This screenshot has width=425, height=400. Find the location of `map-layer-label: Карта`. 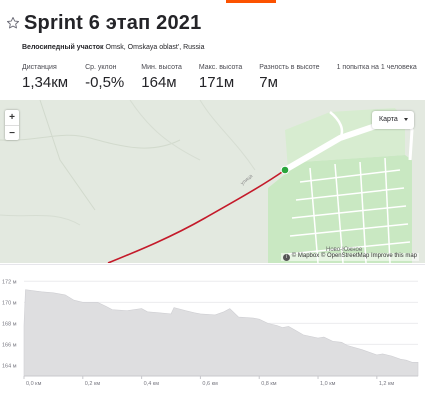

map-layer-label: Карта is located at coordinates (388, 119).